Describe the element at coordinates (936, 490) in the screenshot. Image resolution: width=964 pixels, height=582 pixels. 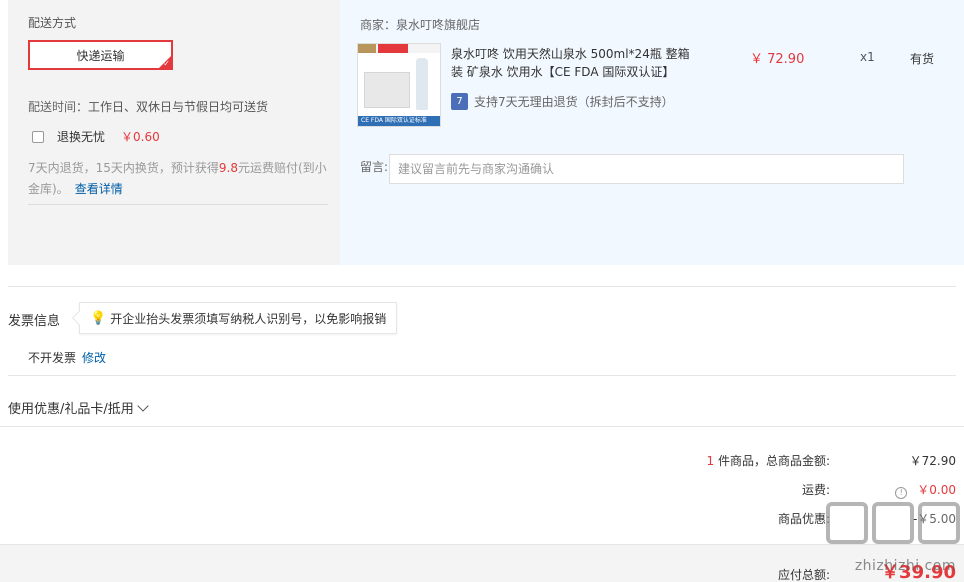
I see `freight-value: ￥0.00` at that location.